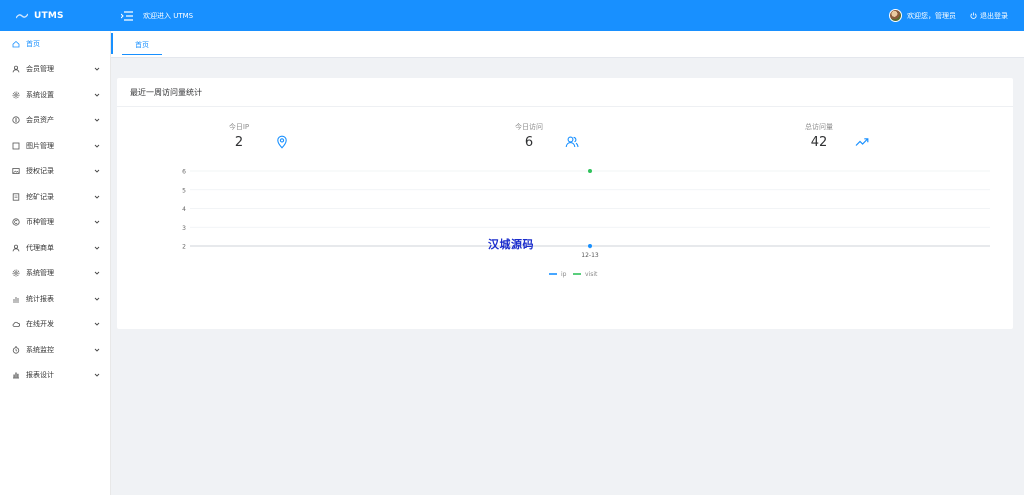  I want to click on user-menu: 欢迎您，管理员, so click(922, 15).